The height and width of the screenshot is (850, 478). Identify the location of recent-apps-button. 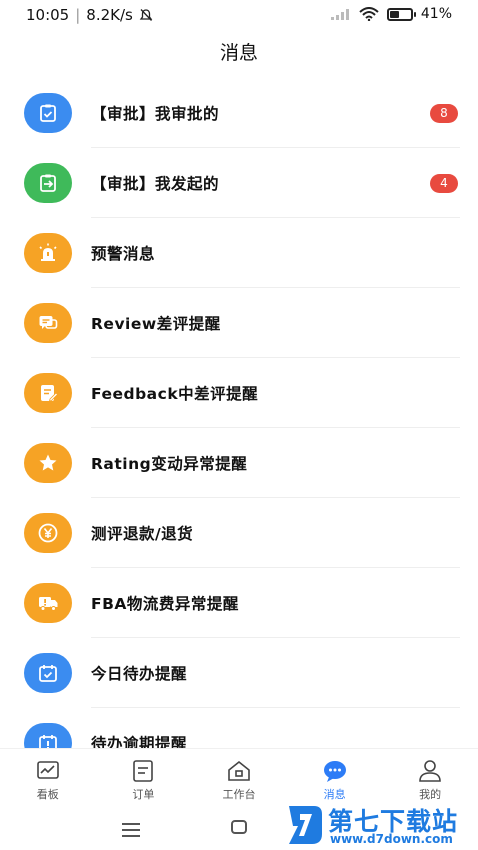
(131, 832).